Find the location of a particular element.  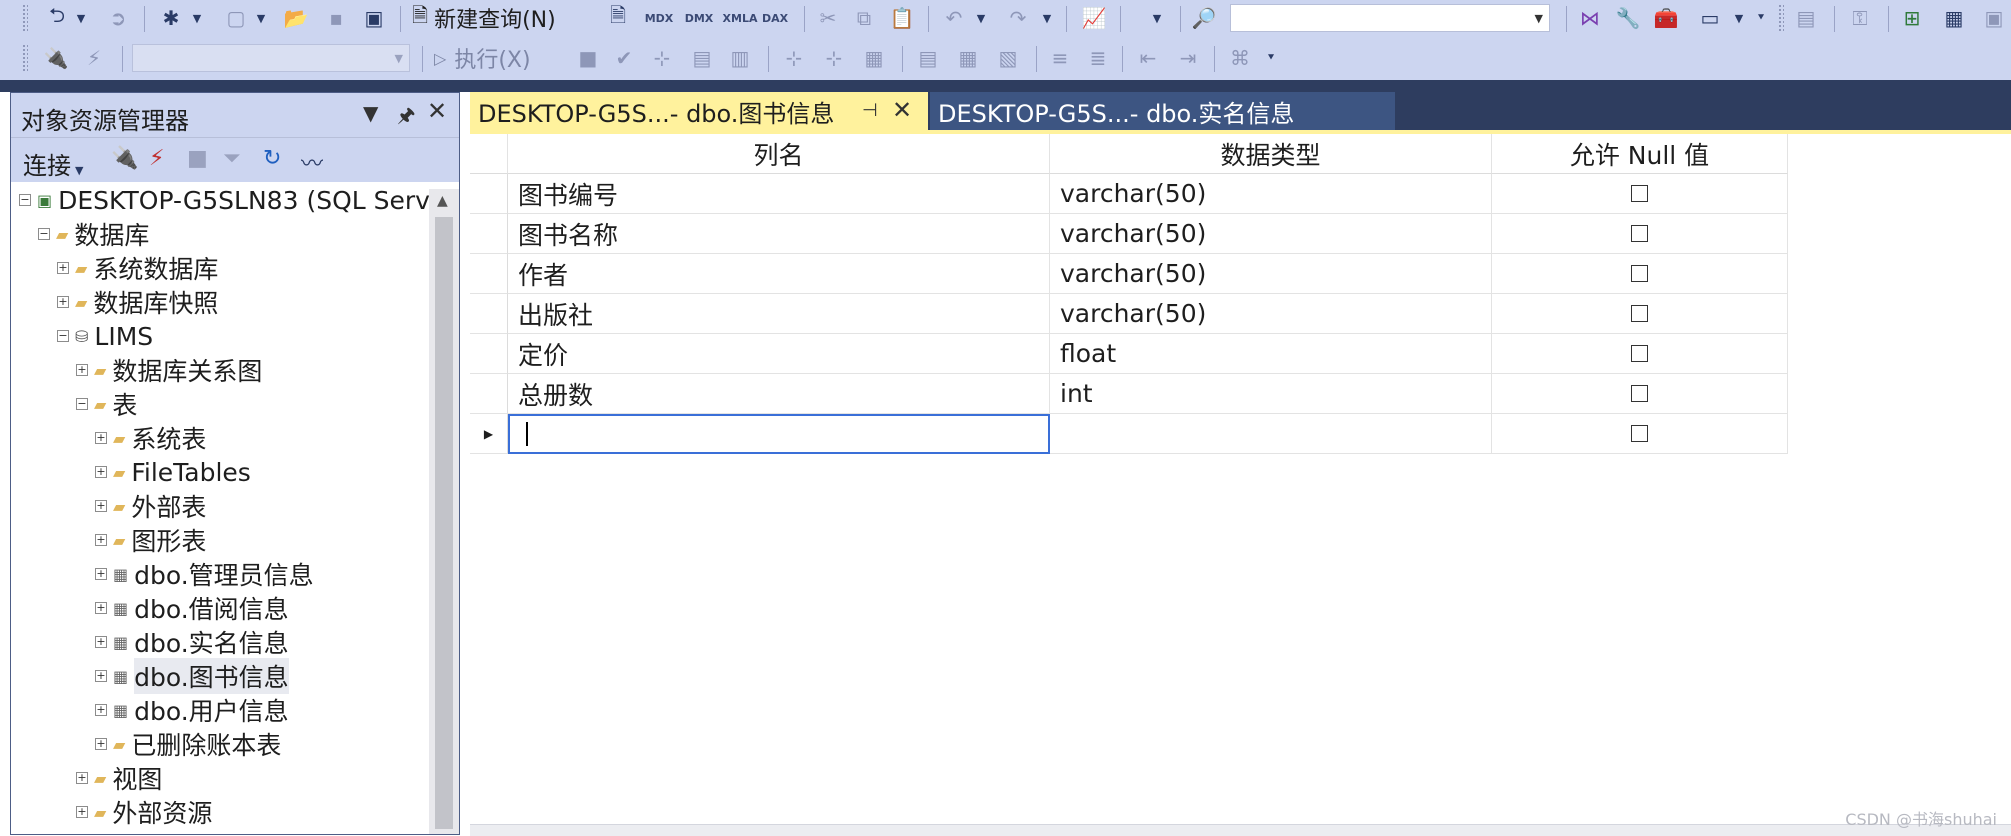

activity-monitor-icon: 〰 is located at coordinates (312, 162).